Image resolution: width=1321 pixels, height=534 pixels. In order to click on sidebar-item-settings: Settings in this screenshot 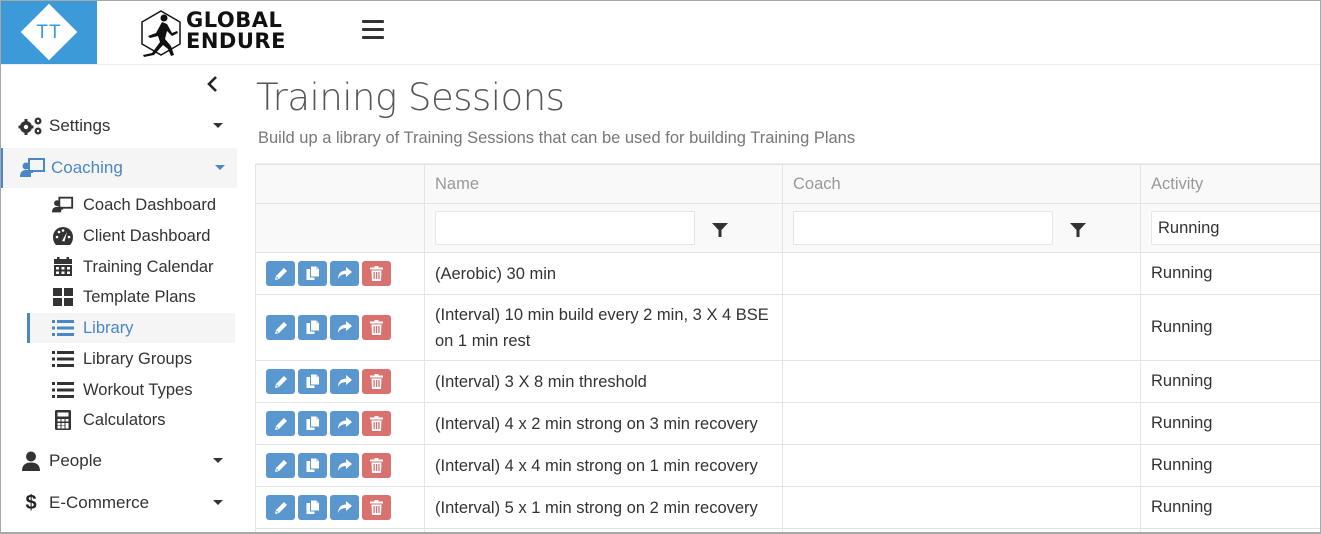, I will do `click(119, 126)`.